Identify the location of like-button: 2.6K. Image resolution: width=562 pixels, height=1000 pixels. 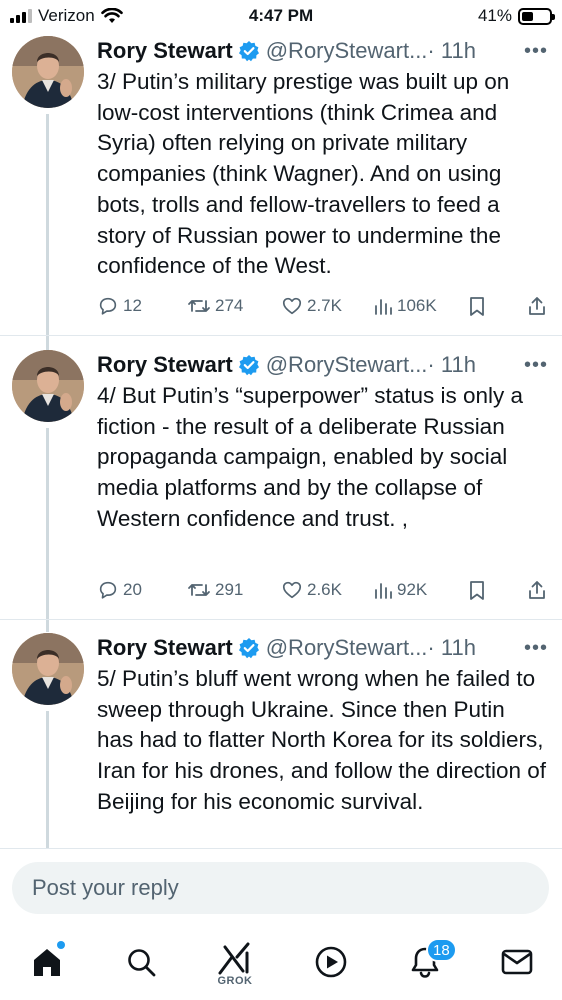
(311, 590).